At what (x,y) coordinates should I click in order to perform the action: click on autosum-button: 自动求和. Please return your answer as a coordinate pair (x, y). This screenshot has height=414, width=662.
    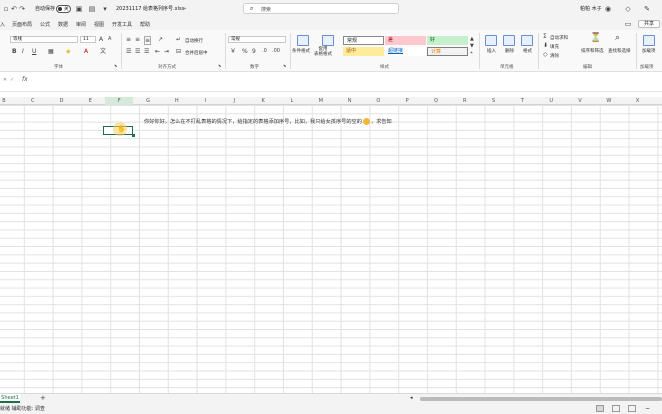
    Looking at the image, I should click on (559, 38).